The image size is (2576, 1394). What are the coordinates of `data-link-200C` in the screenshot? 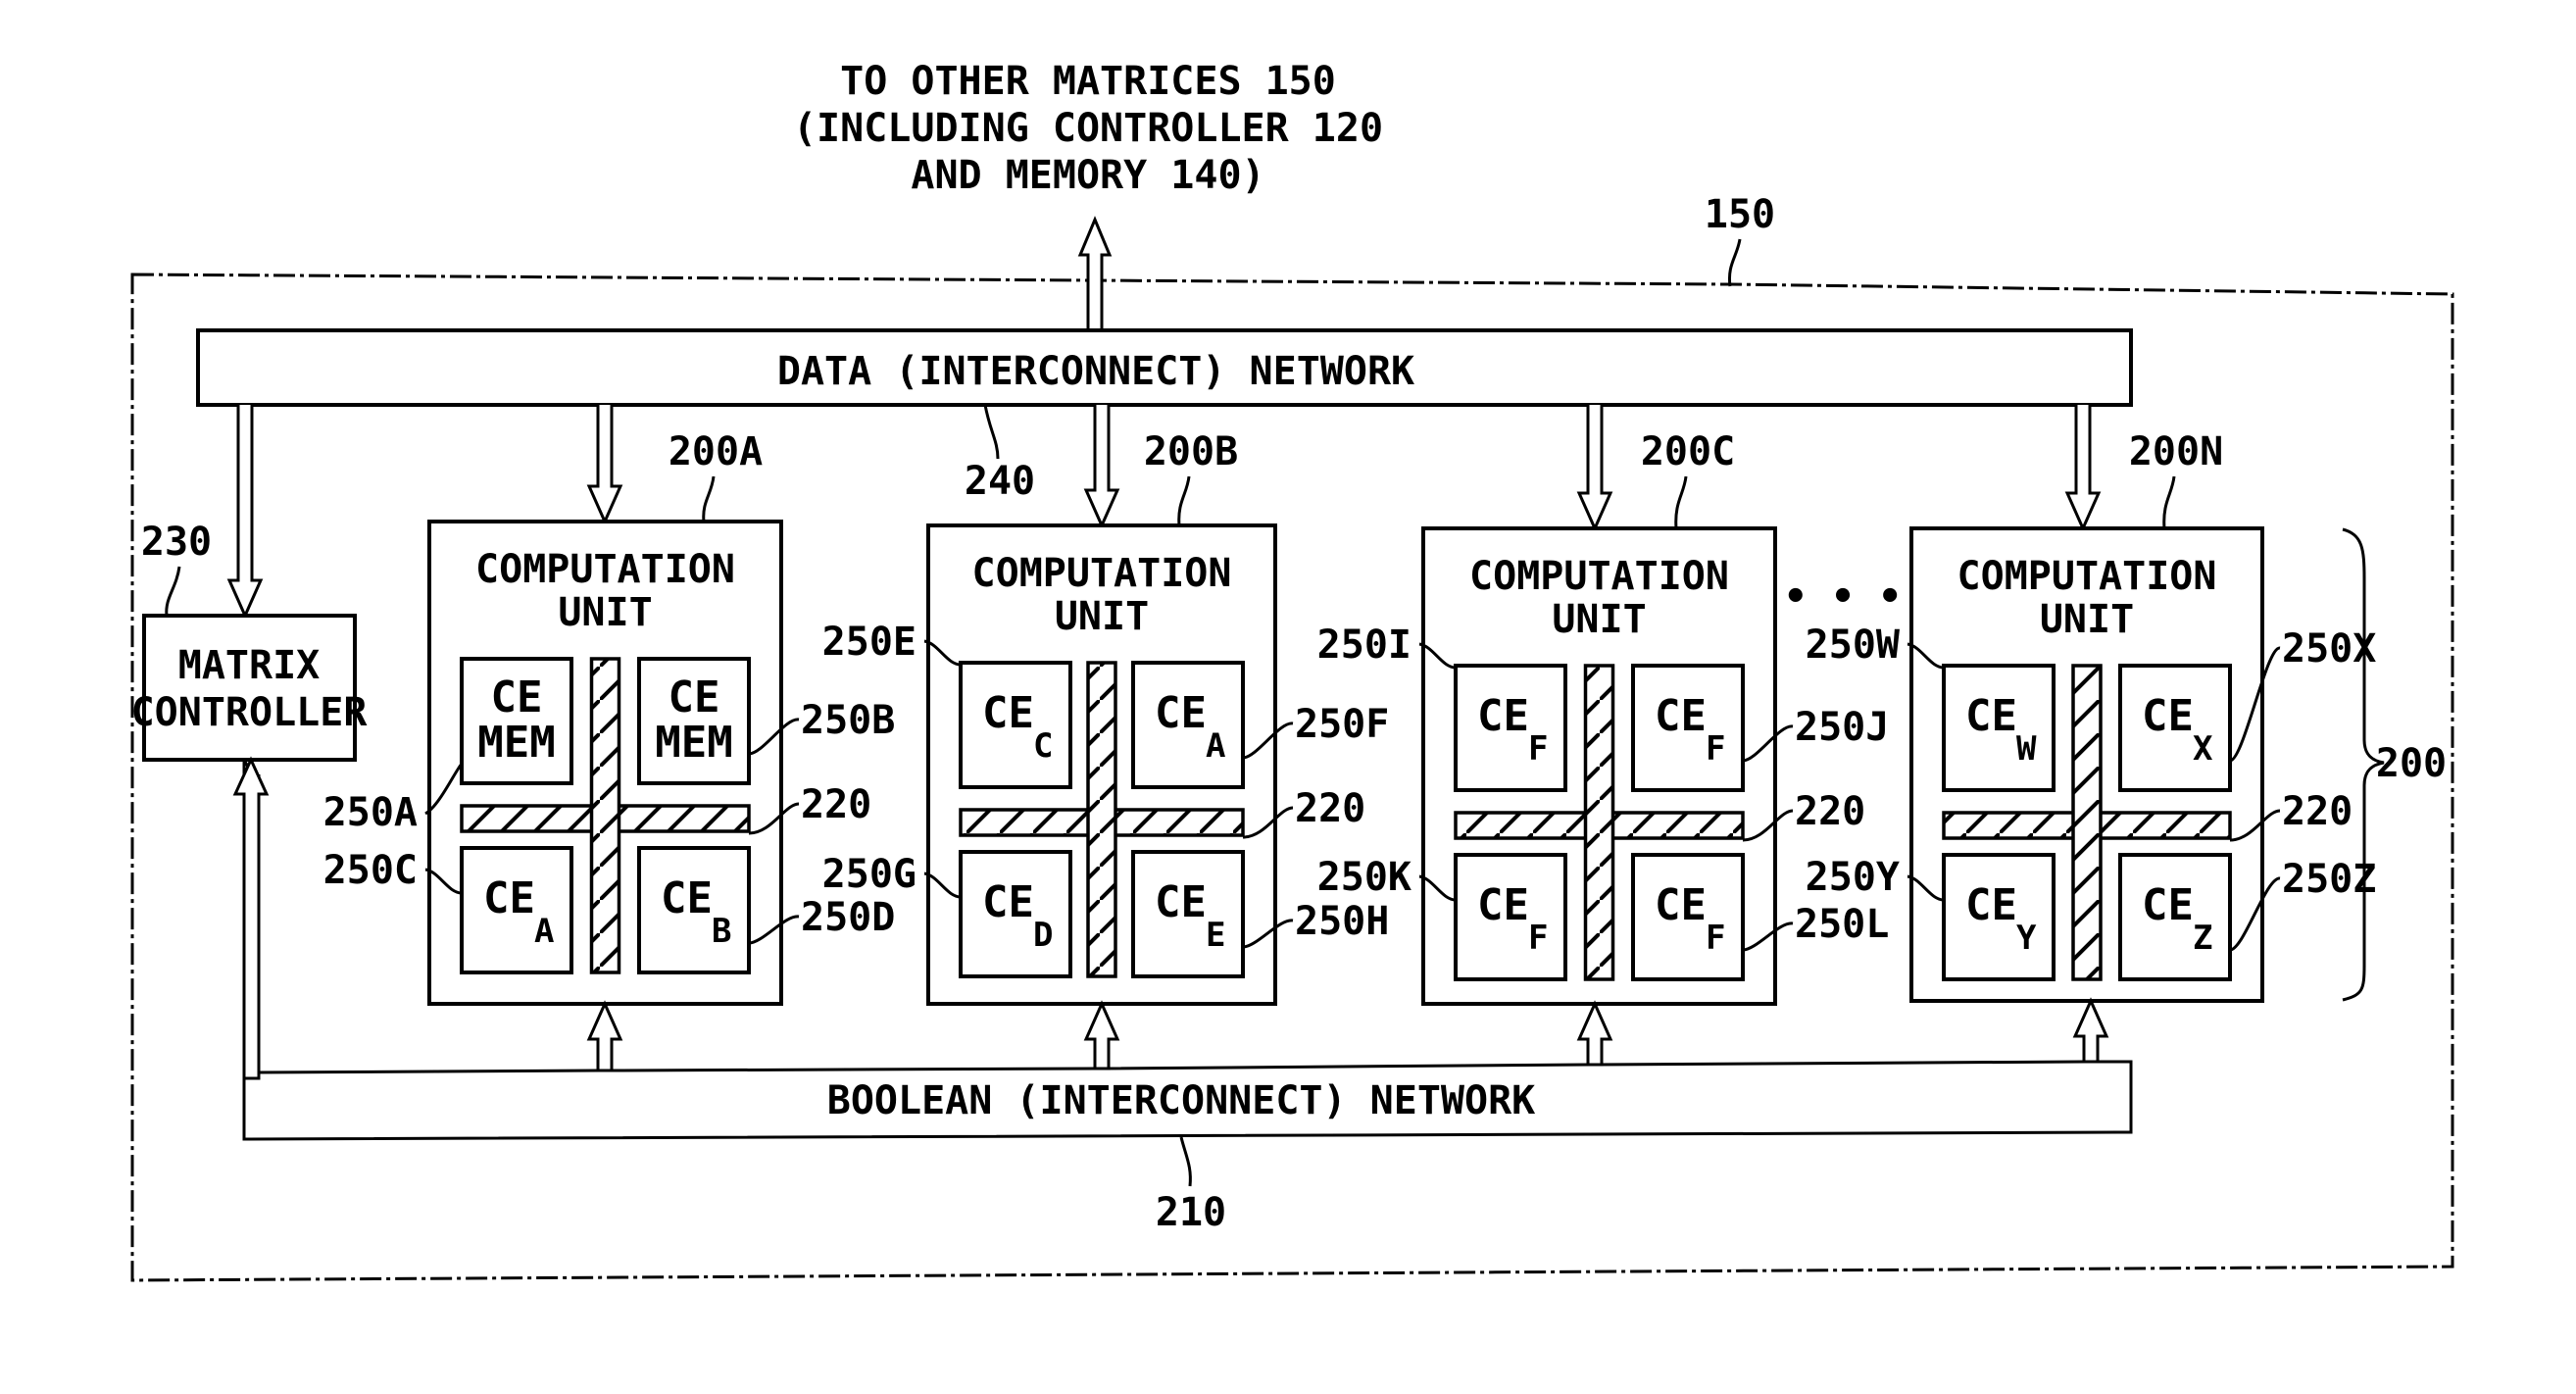 It's located at (1594, 468).